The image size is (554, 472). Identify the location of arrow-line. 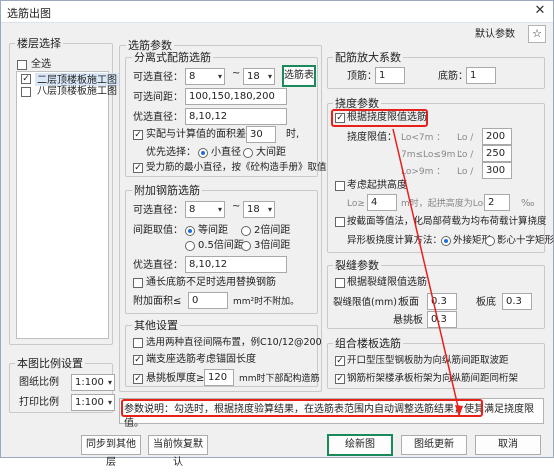
(426, 270).